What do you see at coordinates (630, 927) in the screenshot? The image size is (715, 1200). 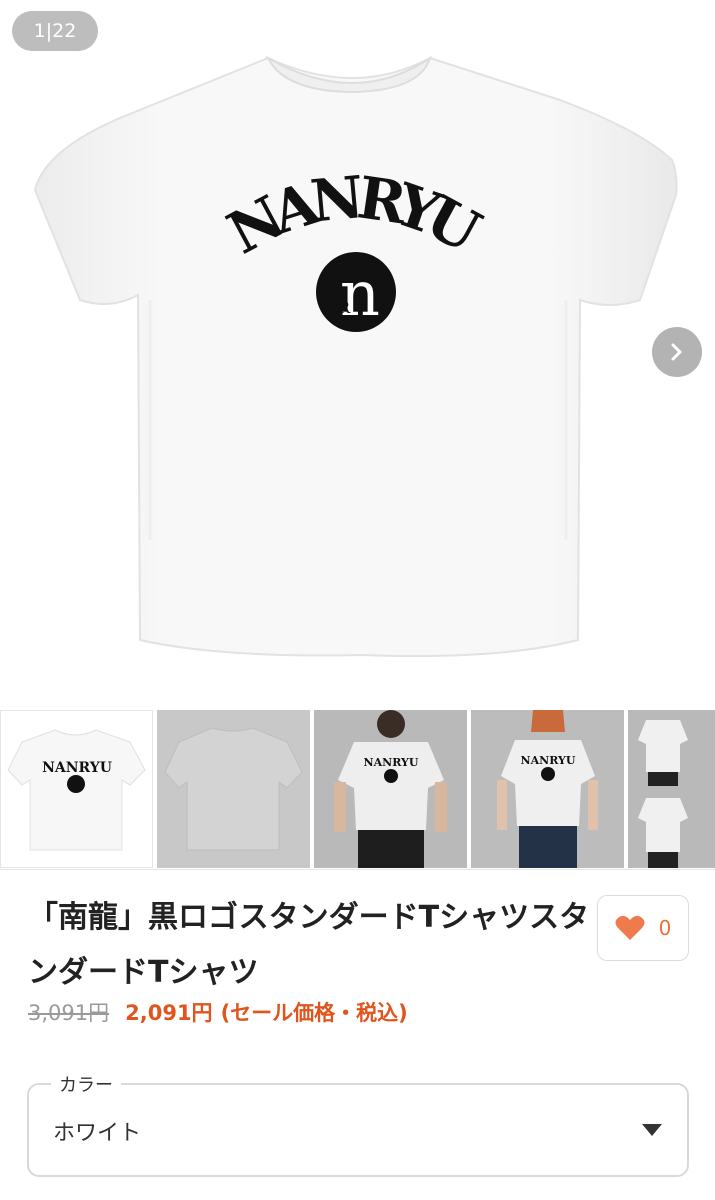 I see `heart-icon` at bounding box center [630, 927].